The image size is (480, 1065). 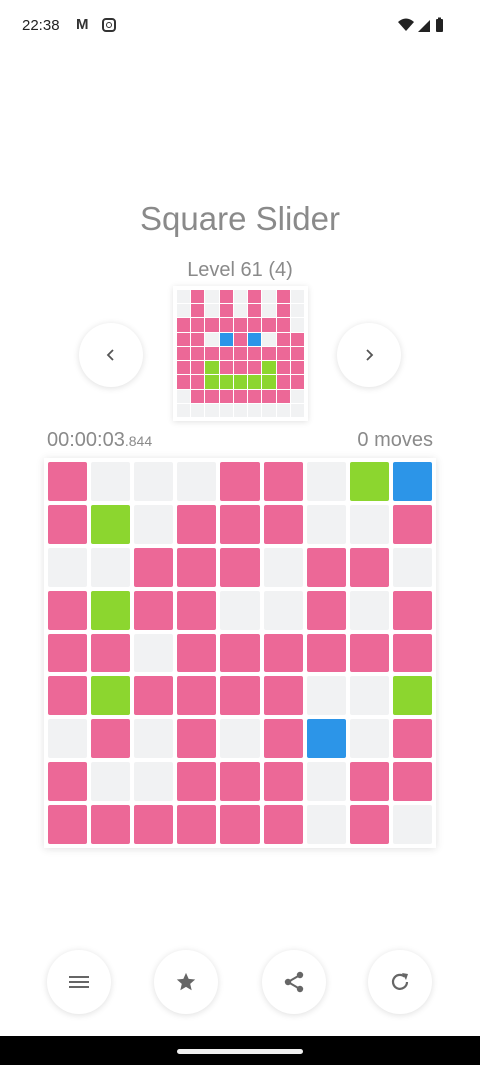 I want to click on restart-button, so click(x=400, y=982).